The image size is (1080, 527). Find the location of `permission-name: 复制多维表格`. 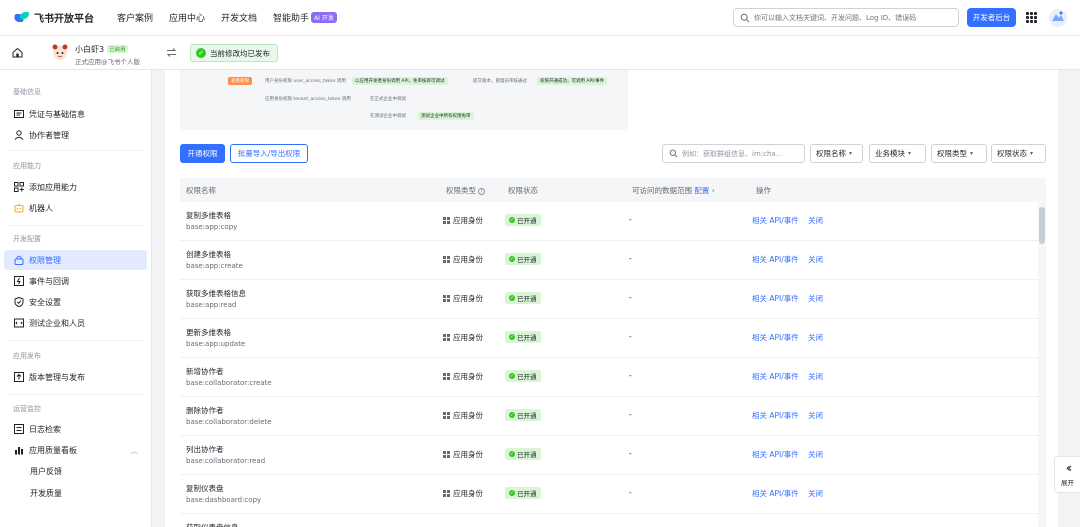

permission-name: 复制多维表格 is located at coordinates (208, 215).